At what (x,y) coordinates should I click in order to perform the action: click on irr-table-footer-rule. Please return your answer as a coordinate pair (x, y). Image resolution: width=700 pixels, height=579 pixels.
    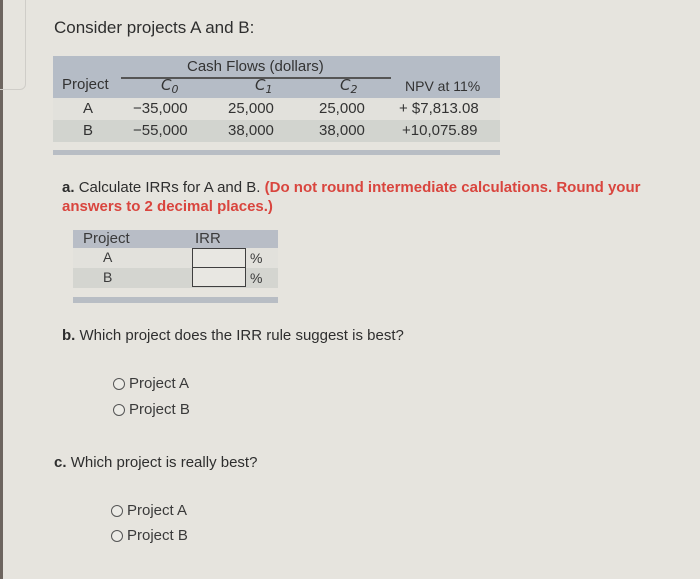
    Looking at the image, I should click on (175, 300).